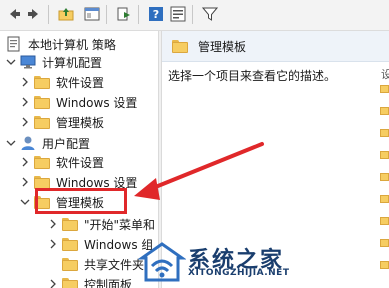 The height and width of the screenshot is (288, 389). Describe the element at coordinates (28, 62) in the screenshot. I see `computer-icon` at that location.